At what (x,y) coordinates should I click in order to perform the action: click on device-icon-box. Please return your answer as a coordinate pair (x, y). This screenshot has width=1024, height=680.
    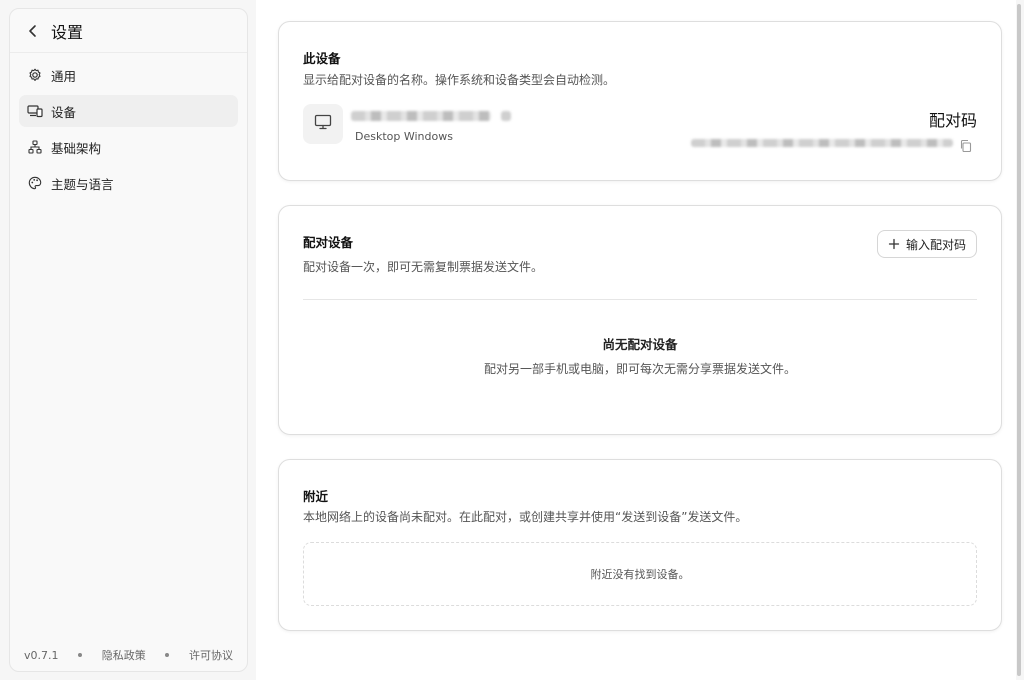
    Looking at the image, I should click on (323, 124).